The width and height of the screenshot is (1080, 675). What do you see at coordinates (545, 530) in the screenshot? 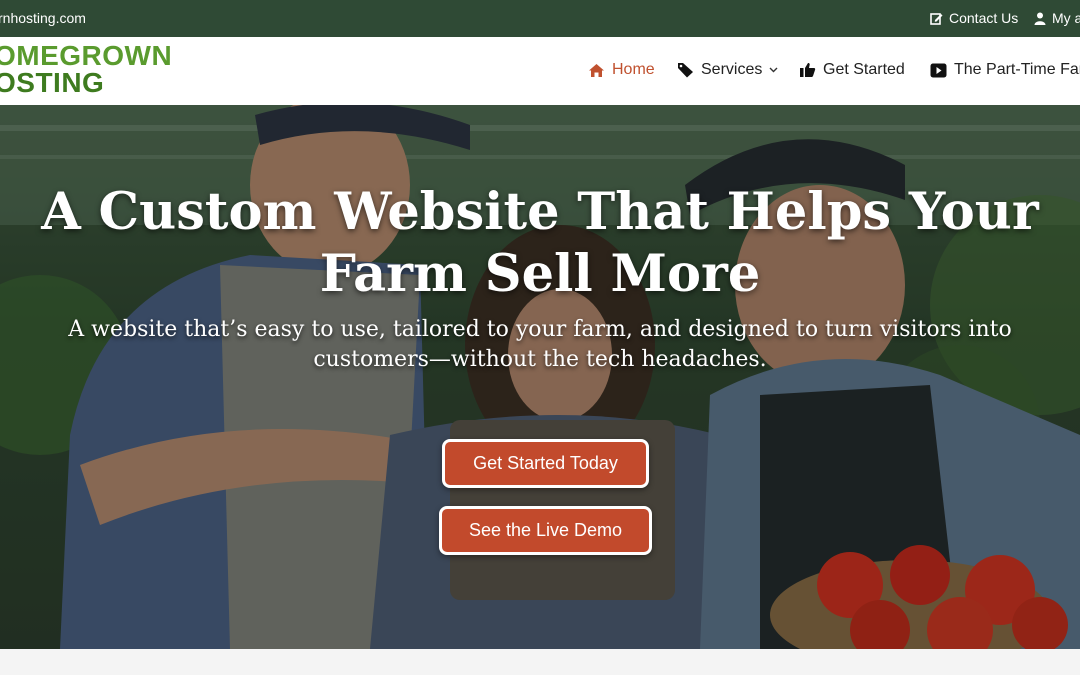
I see `see-live-demo-button: See the Live Demo` at bounding box center [545, 530].